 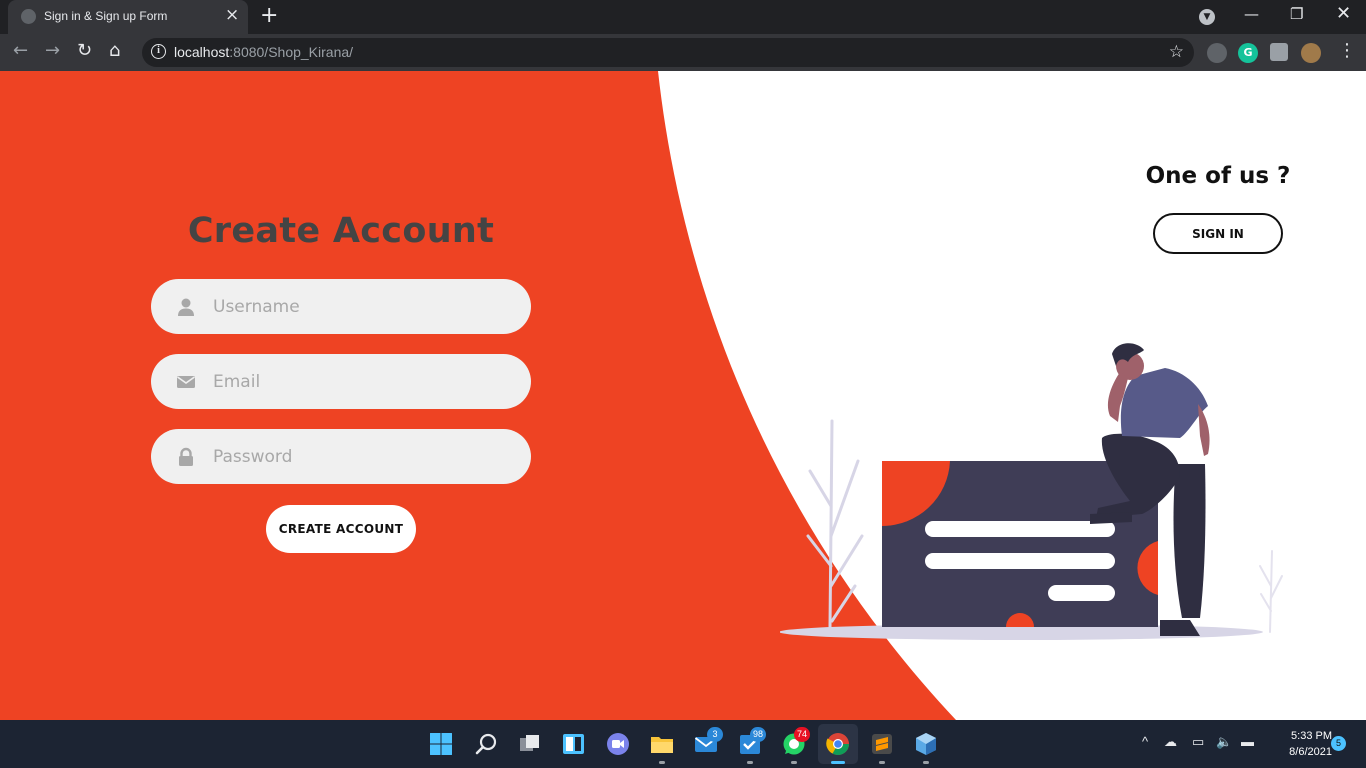 What do you see at coordinates (1217, 53) in the screenshot?
I see `extension-icon` at bounding box center [1217, 53].